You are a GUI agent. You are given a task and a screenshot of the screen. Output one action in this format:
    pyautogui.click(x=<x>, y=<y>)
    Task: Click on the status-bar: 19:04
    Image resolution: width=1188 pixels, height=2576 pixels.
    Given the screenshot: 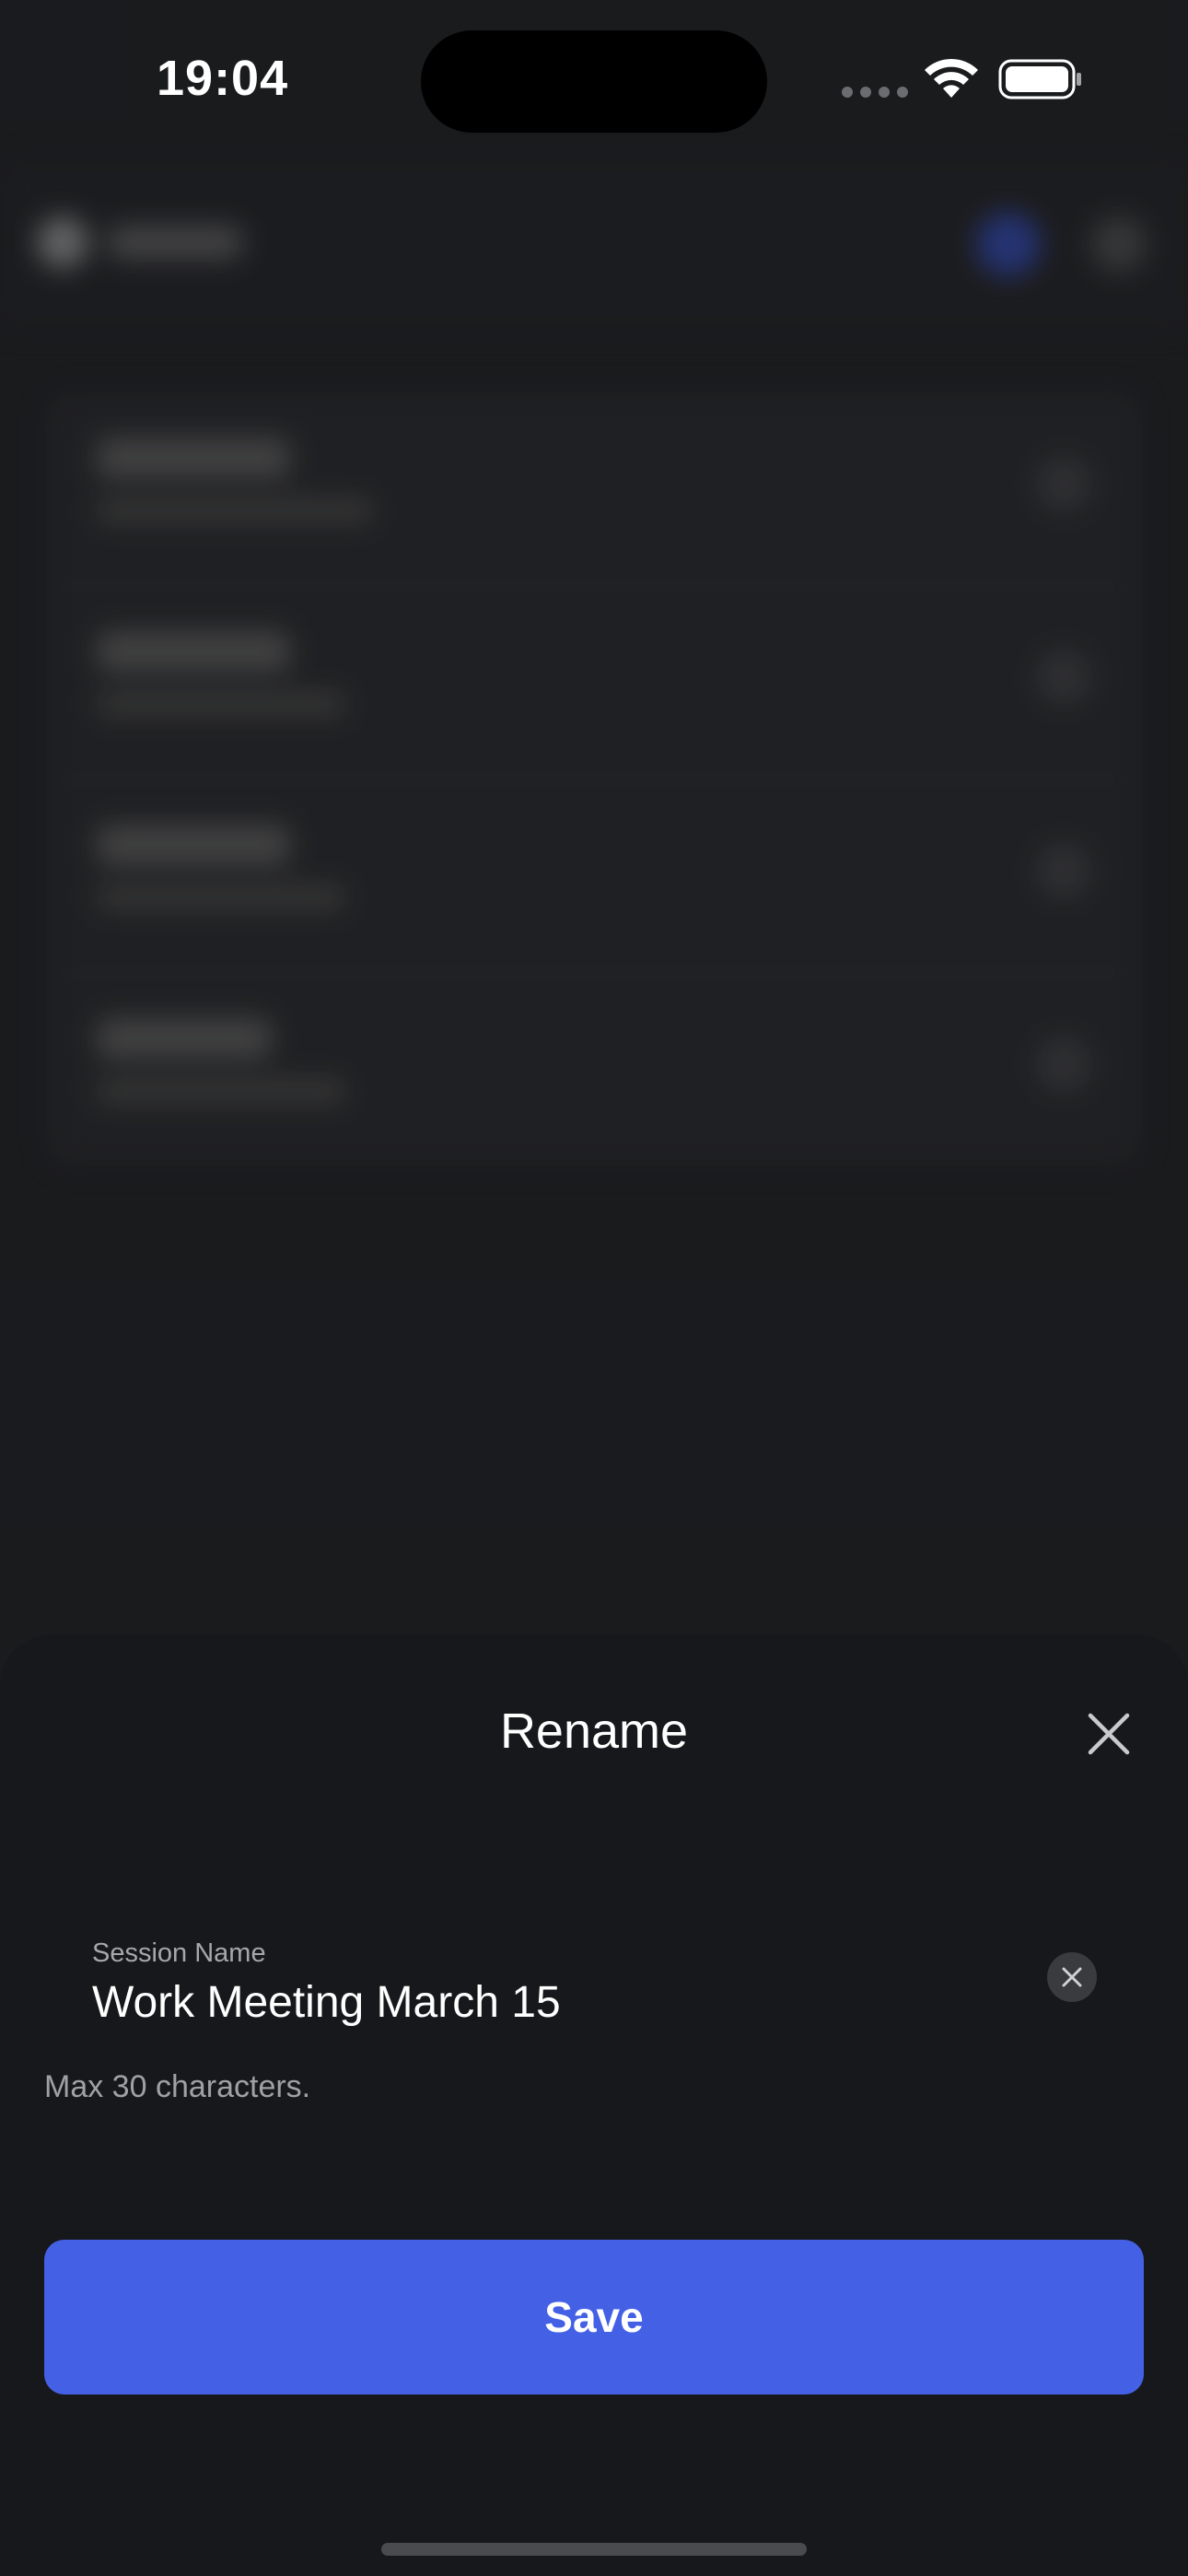 What is the action you would take?
    pyautogui.click(x=594, y=80)
    